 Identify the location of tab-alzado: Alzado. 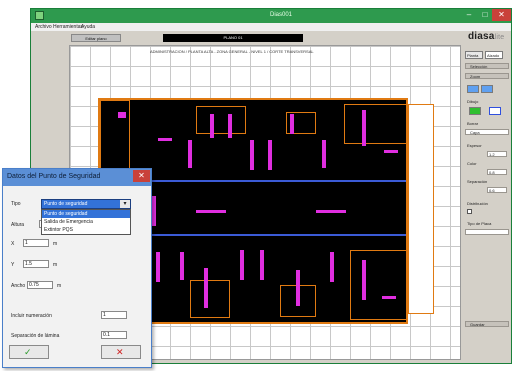
(494, 55).